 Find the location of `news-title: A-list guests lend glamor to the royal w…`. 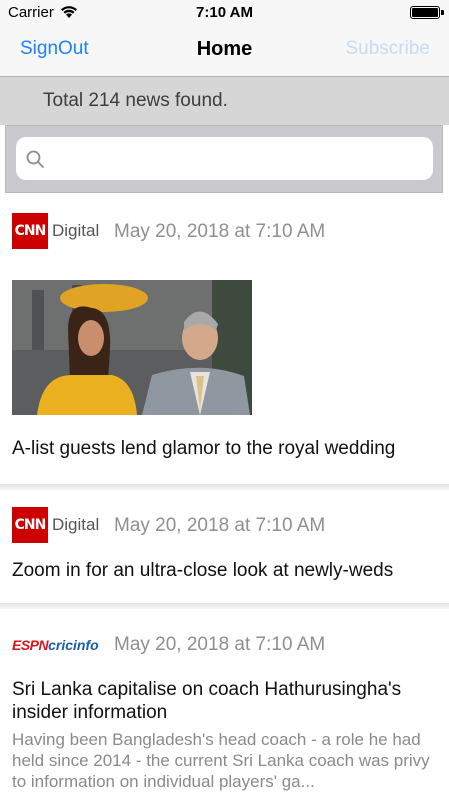

news-title: A-list guests lend glamor to the royal w… is located at coordinates (224, 448).